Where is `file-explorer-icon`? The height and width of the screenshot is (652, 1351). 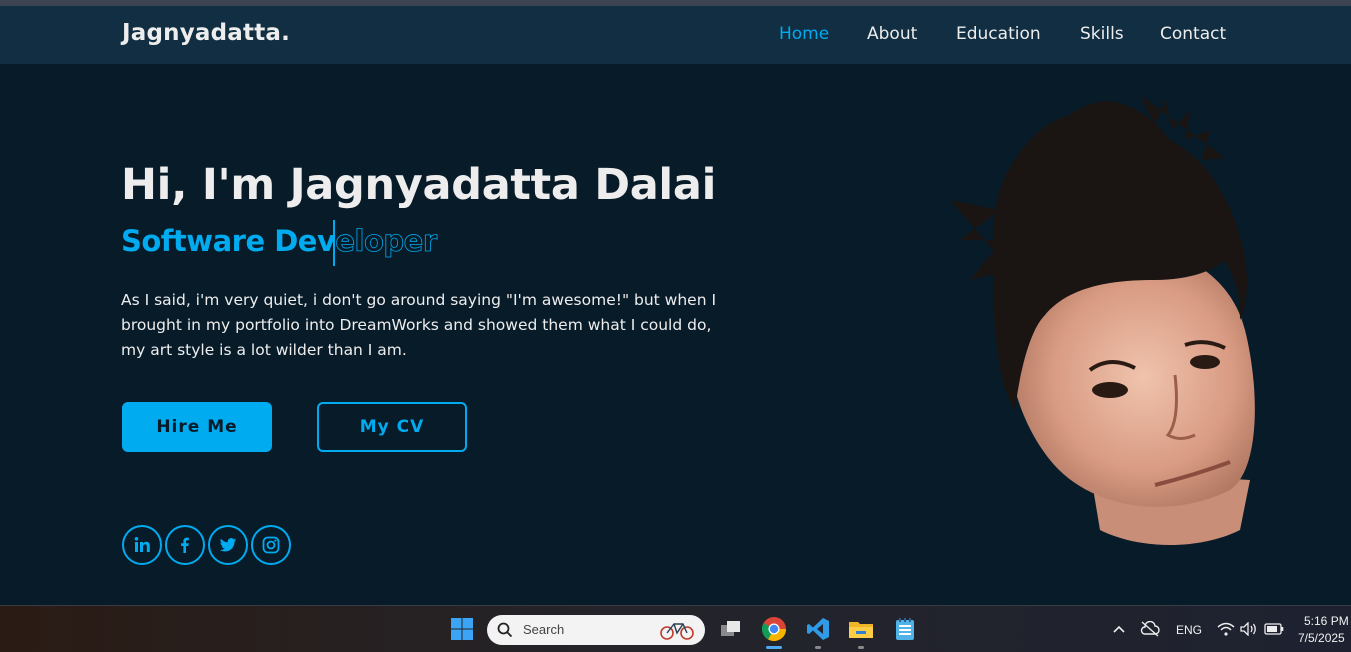
file-explorer-icon is located at coordinates (861, 629).